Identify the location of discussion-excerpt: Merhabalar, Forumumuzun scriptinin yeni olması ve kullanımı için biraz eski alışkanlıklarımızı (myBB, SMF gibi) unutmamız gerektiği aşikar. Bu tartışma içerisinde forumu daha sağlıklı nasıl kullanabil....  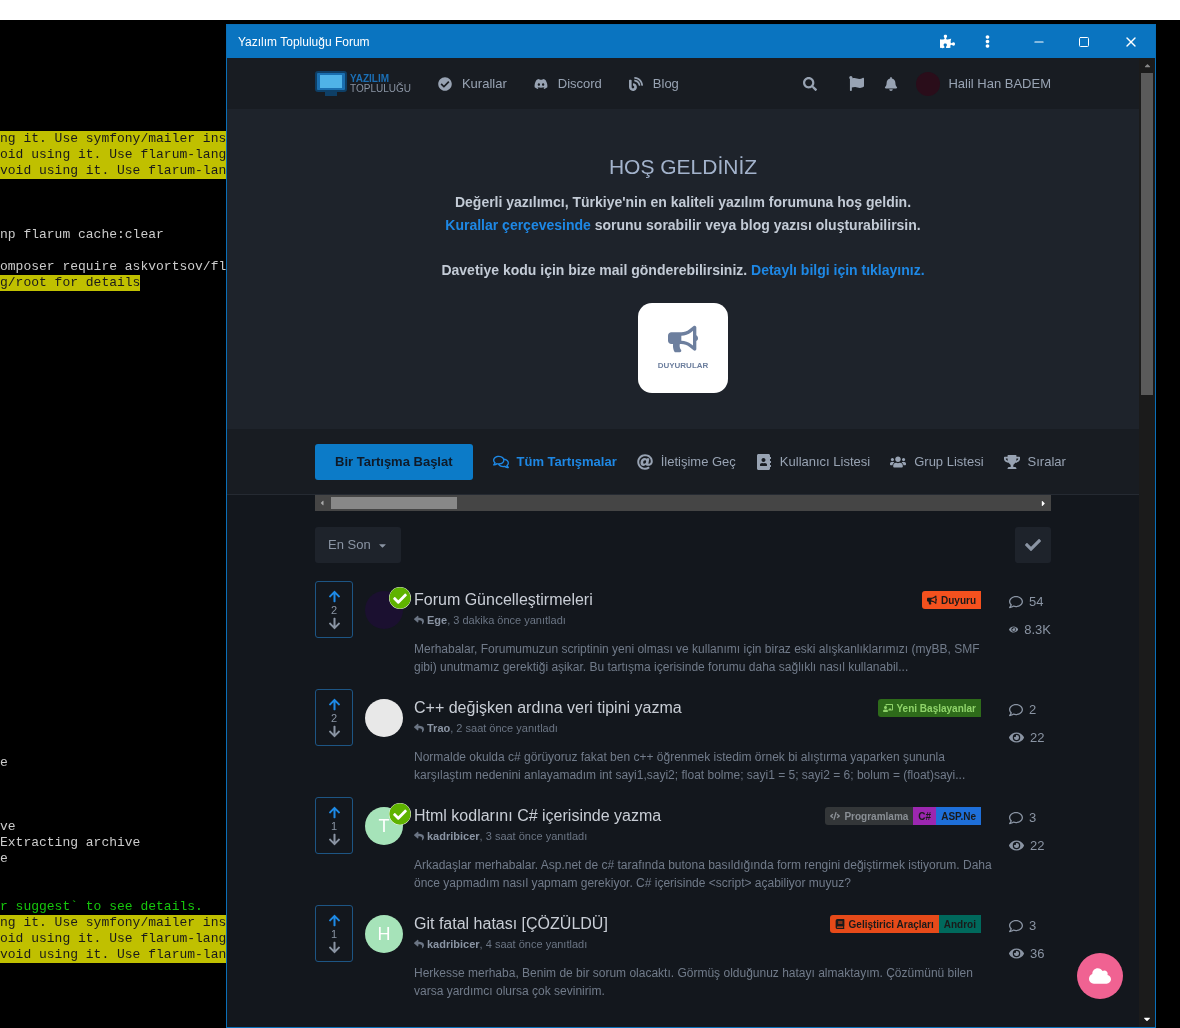
(697, 658).